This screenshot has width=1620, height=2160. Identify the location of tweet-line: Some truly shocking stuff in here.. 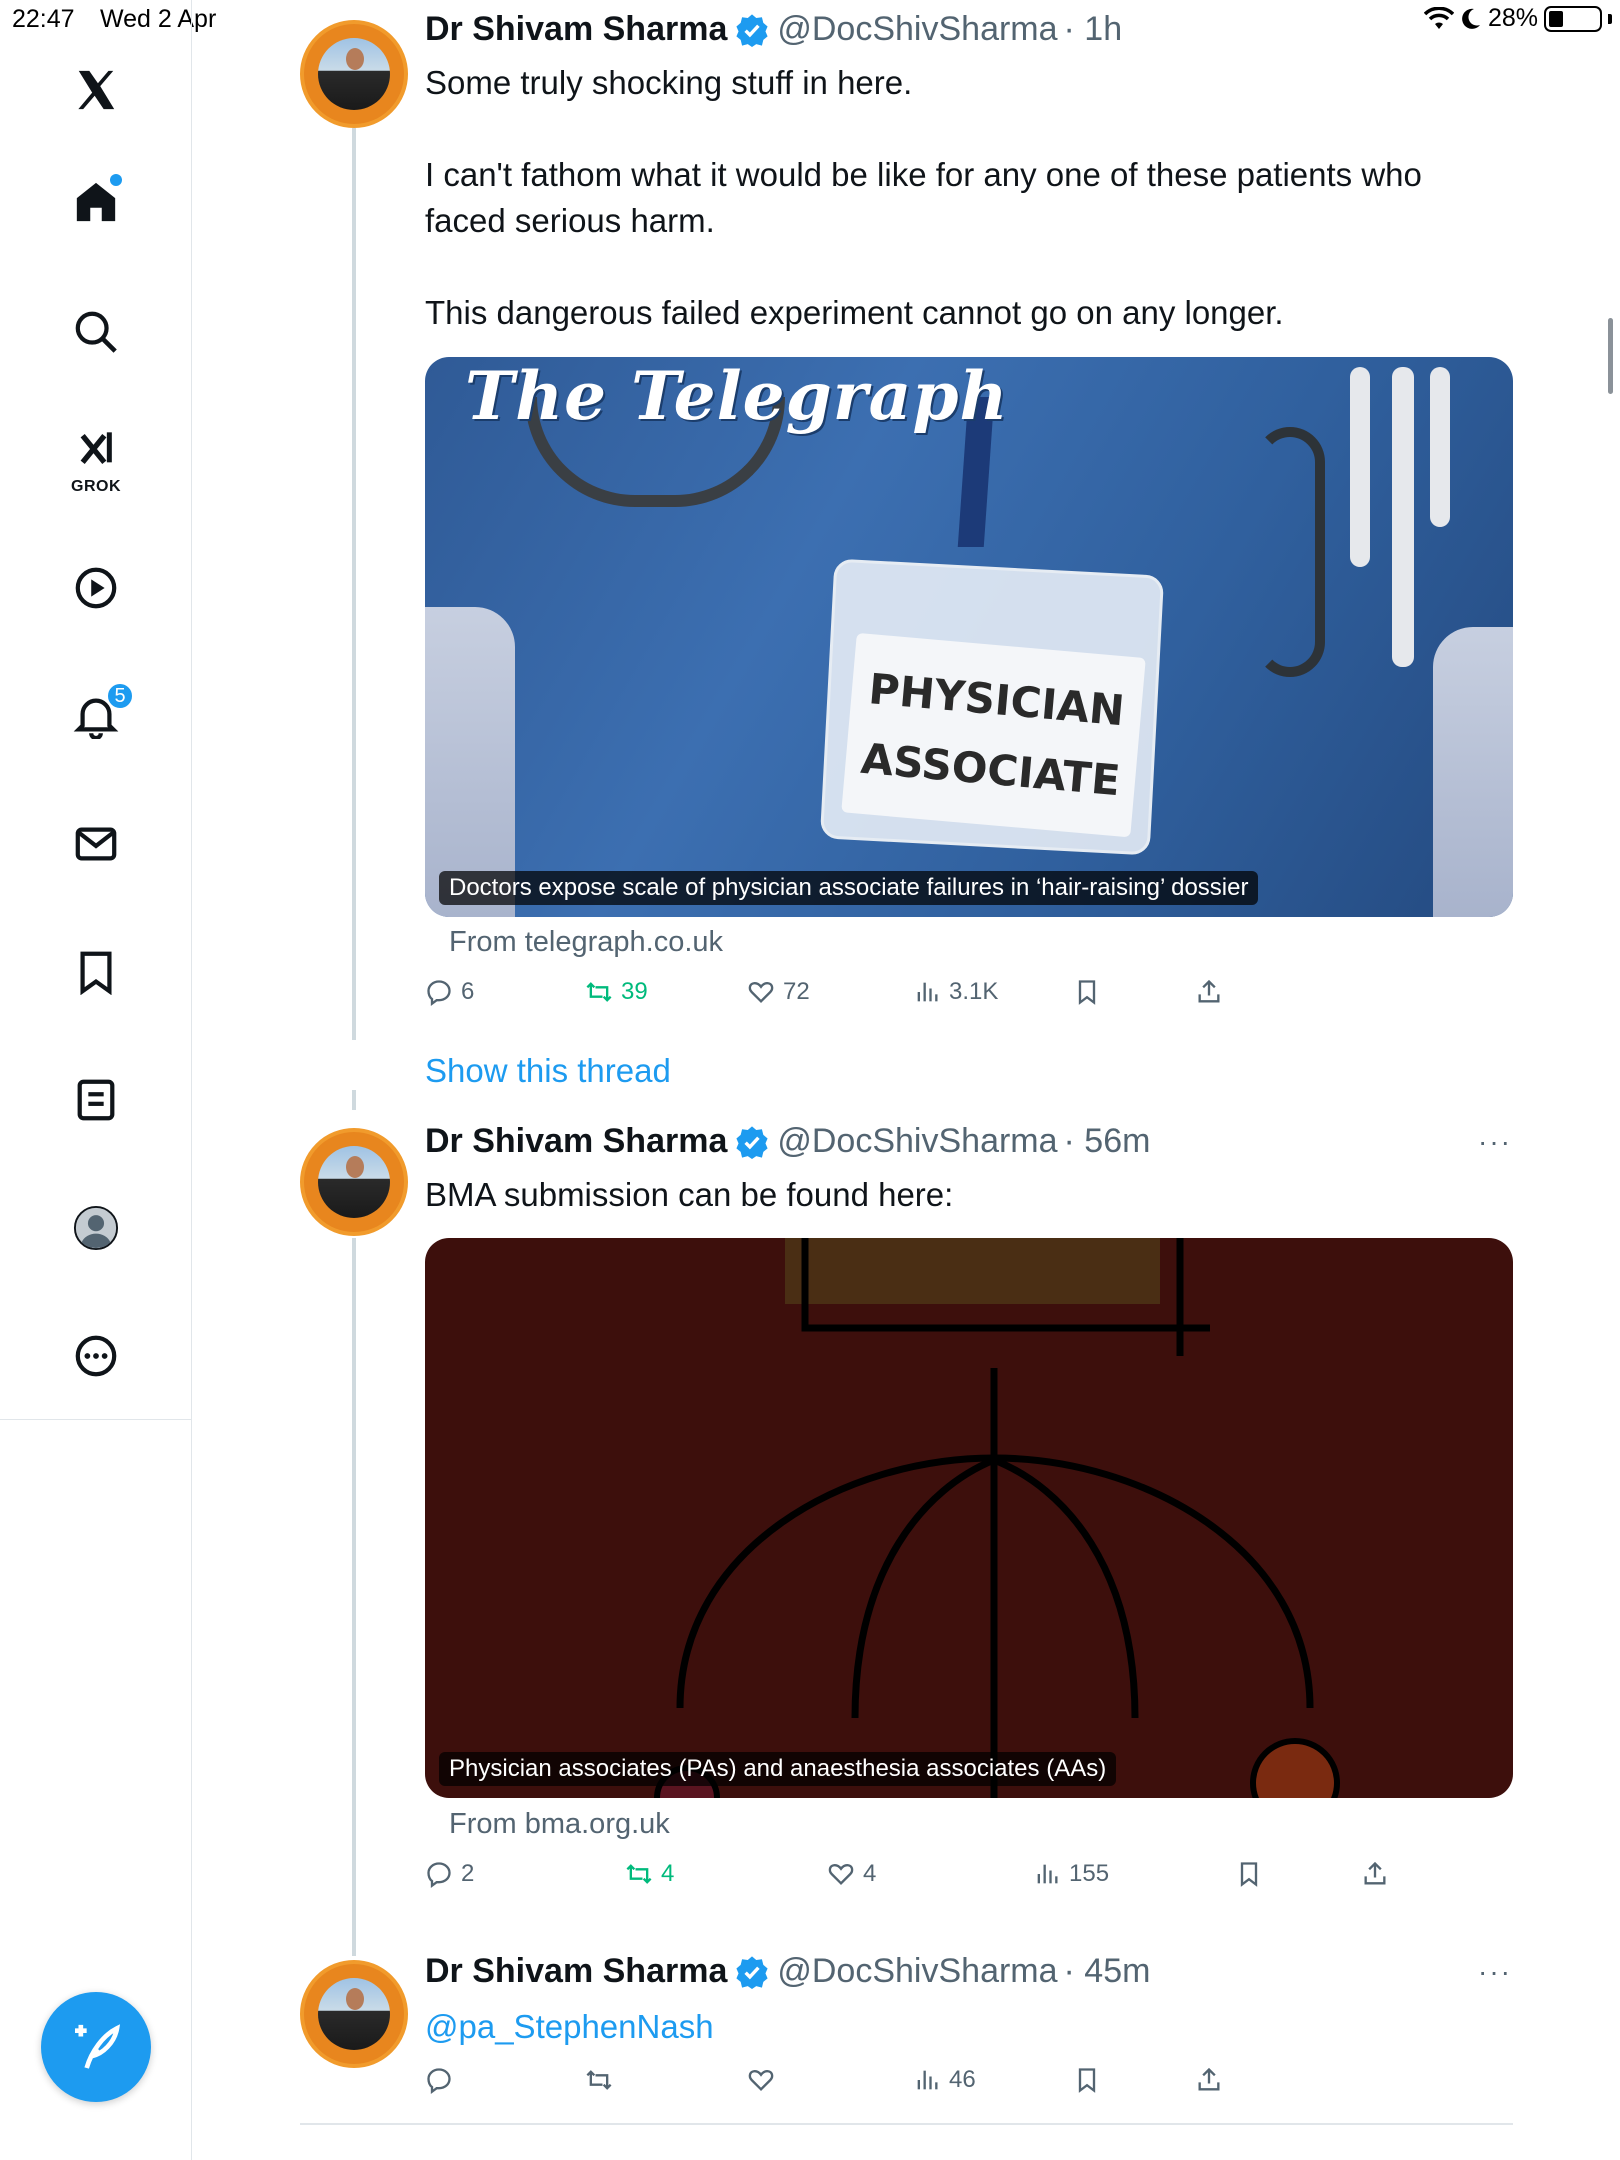
(669, 82).